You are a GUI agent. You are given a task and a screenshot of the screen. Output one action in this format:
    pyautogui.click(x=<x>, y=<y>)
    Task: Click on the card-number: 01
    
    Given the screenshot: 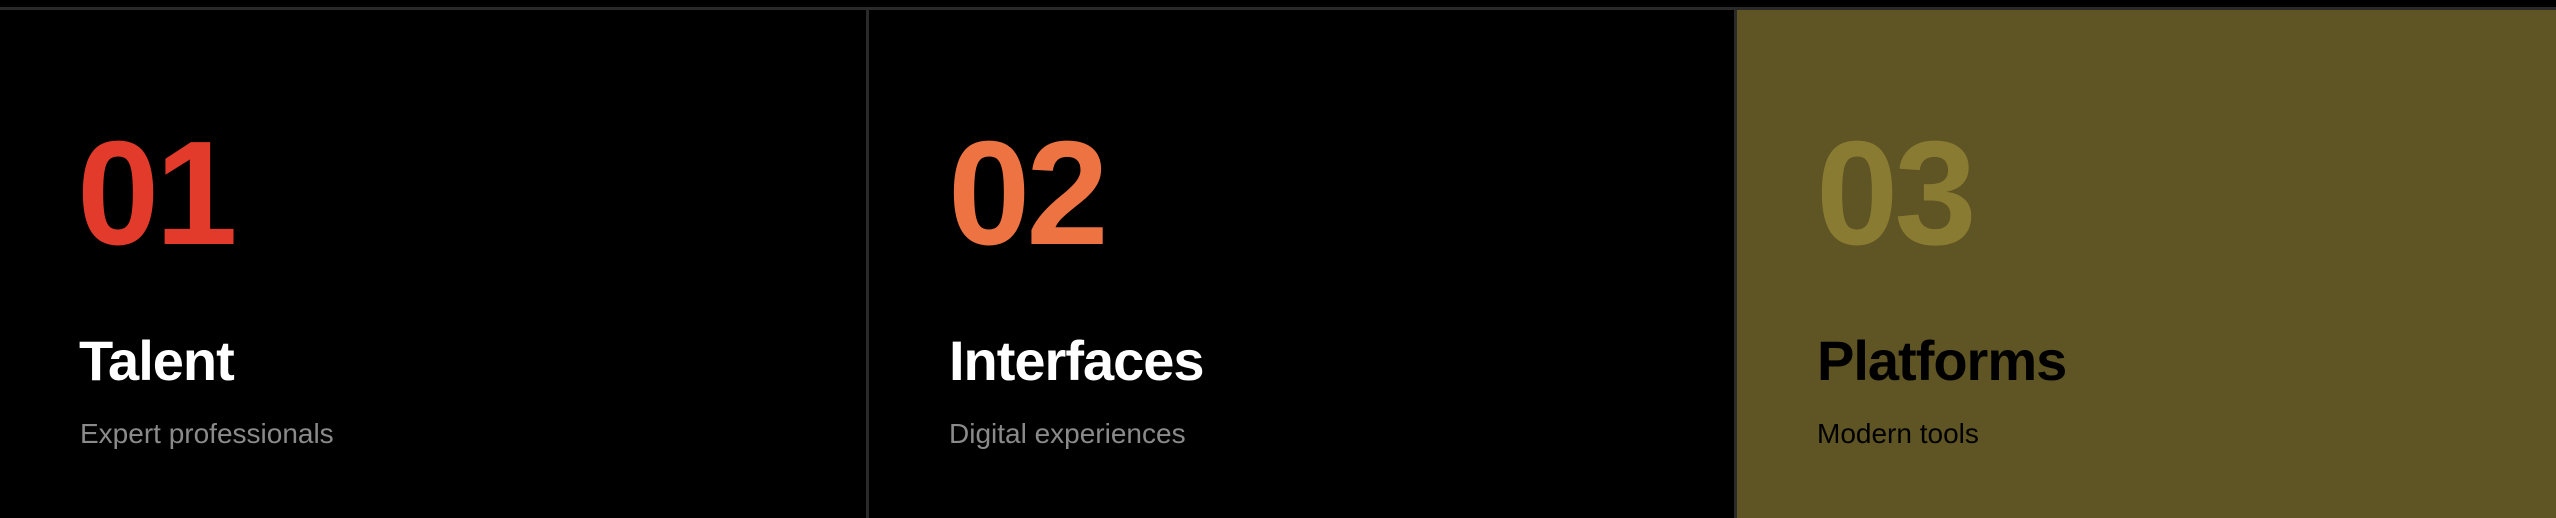 What is the action you would take?
    pyautogui.click(x=157, y=193)
    